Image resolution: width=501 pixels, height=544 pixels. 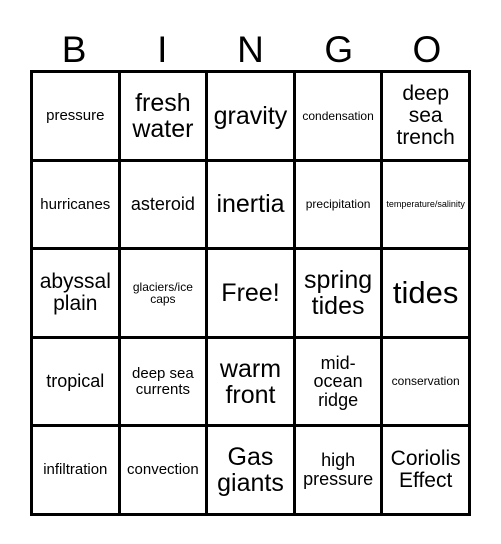 I want to click on bingo-cell-label: gravity, so click(x=250, y=115).